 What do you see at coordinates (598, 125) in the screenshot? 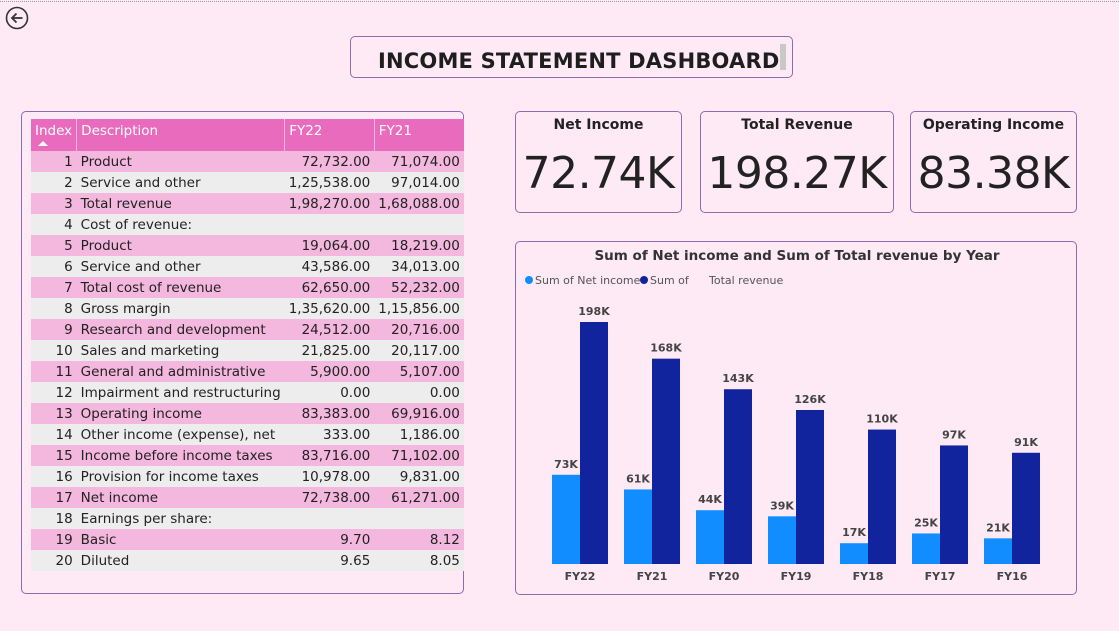
I see `kpi-label: Net Income` at bounding box center [598, 125].